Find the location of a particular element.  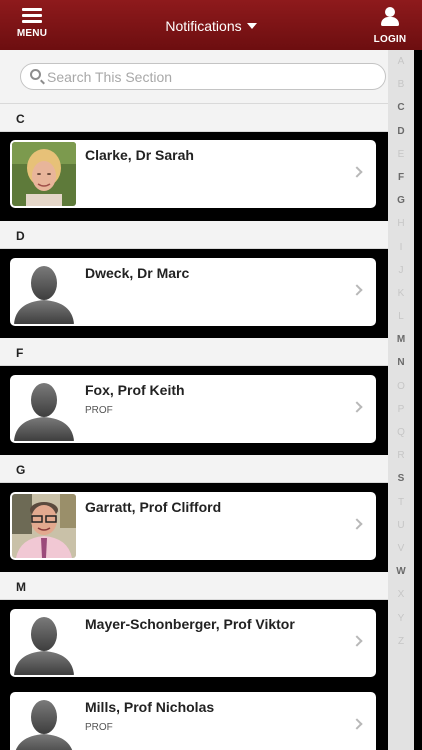

alphabet-index: ABCDEFGHIJKLMNOPQRSTUVWXYZ is located at coordinates (401, 400).